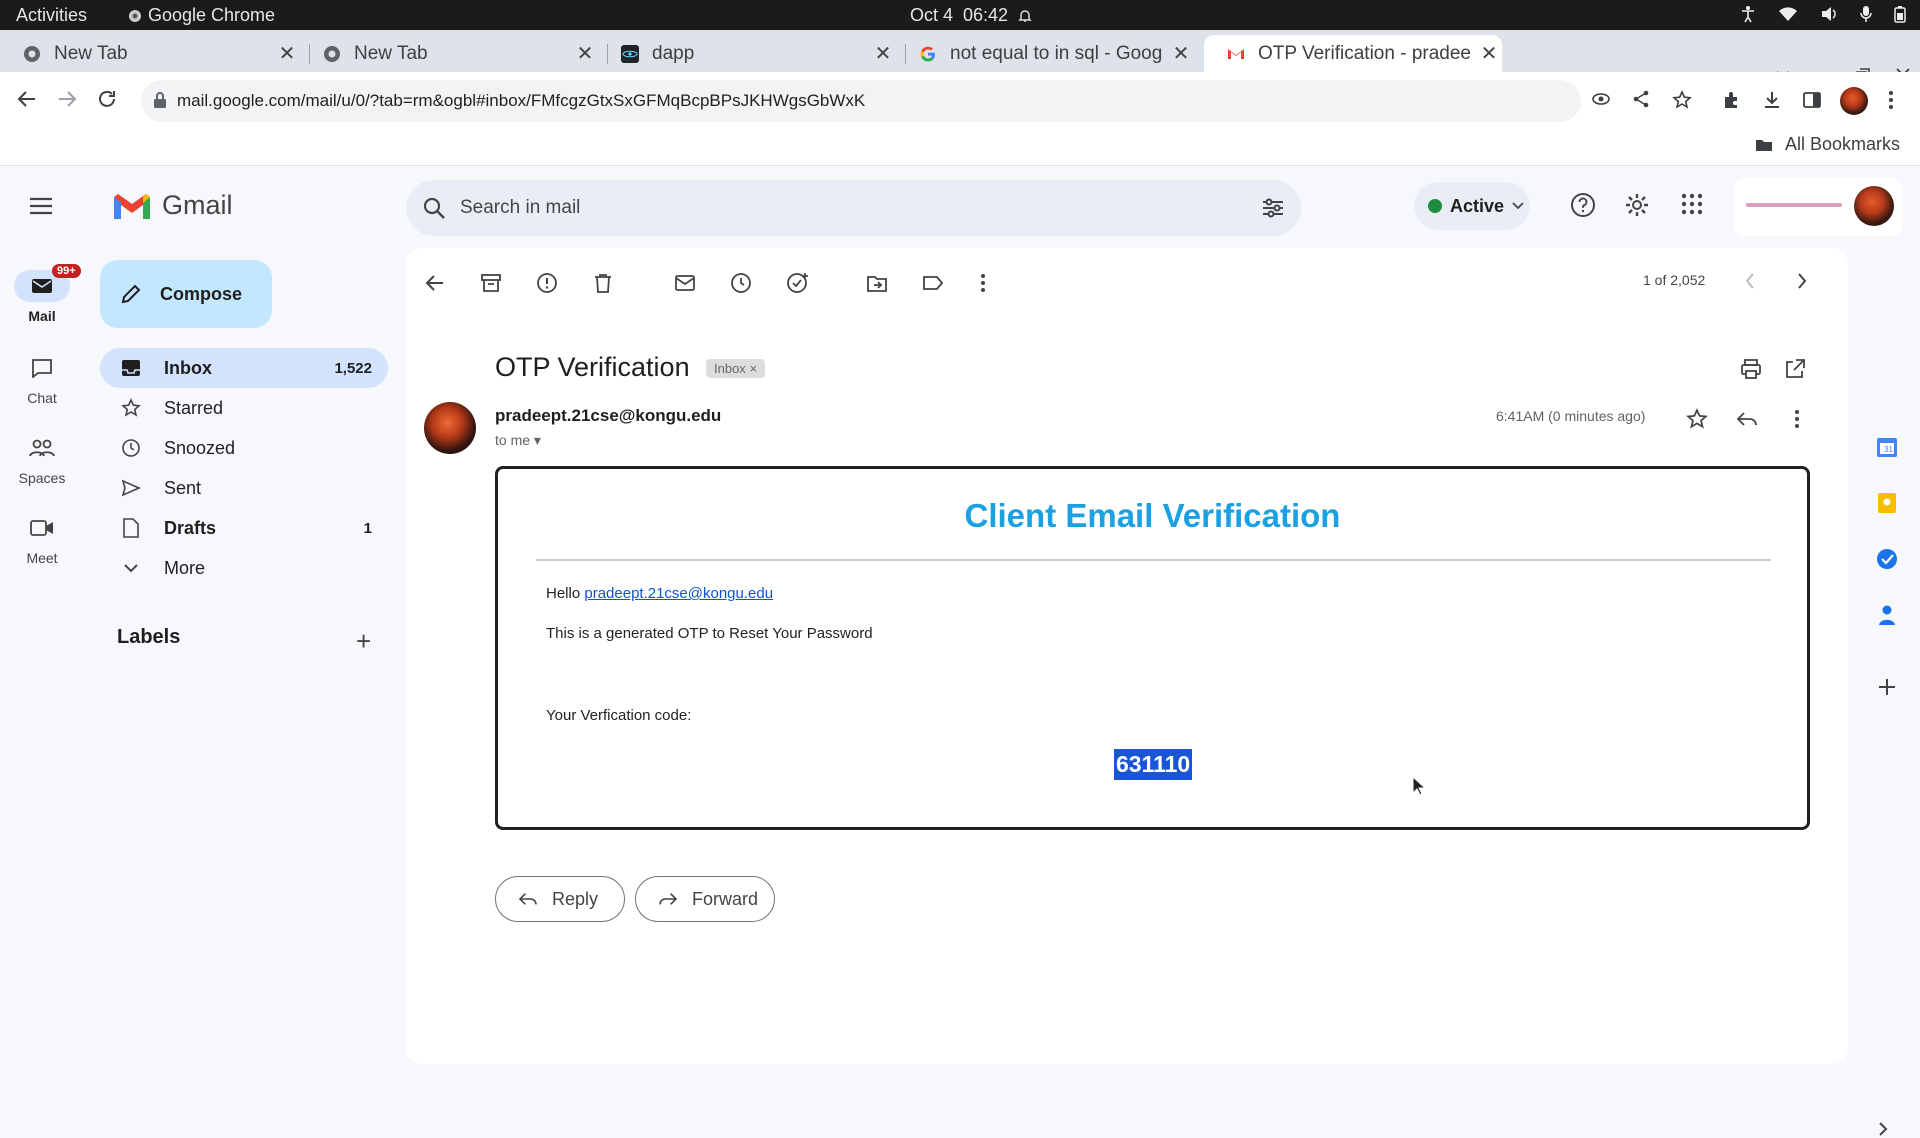 The image size is (1920, 1138). Describe the element at coordinates (971, 15) in the screenshot. I see `clock: Oct 4 06:42` at that location.